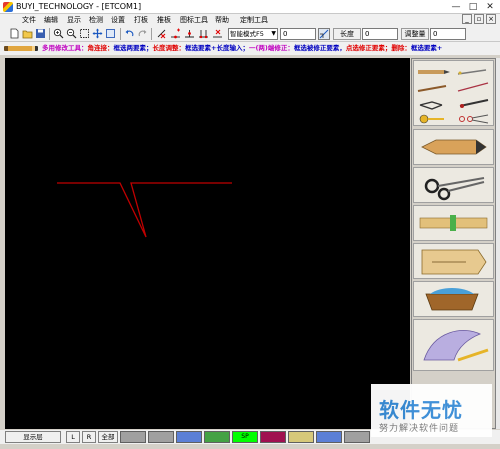  Describe the element at coordinates (426, 48) in the screenshot. I see `hint-instruction: 框选要素+` at that location.